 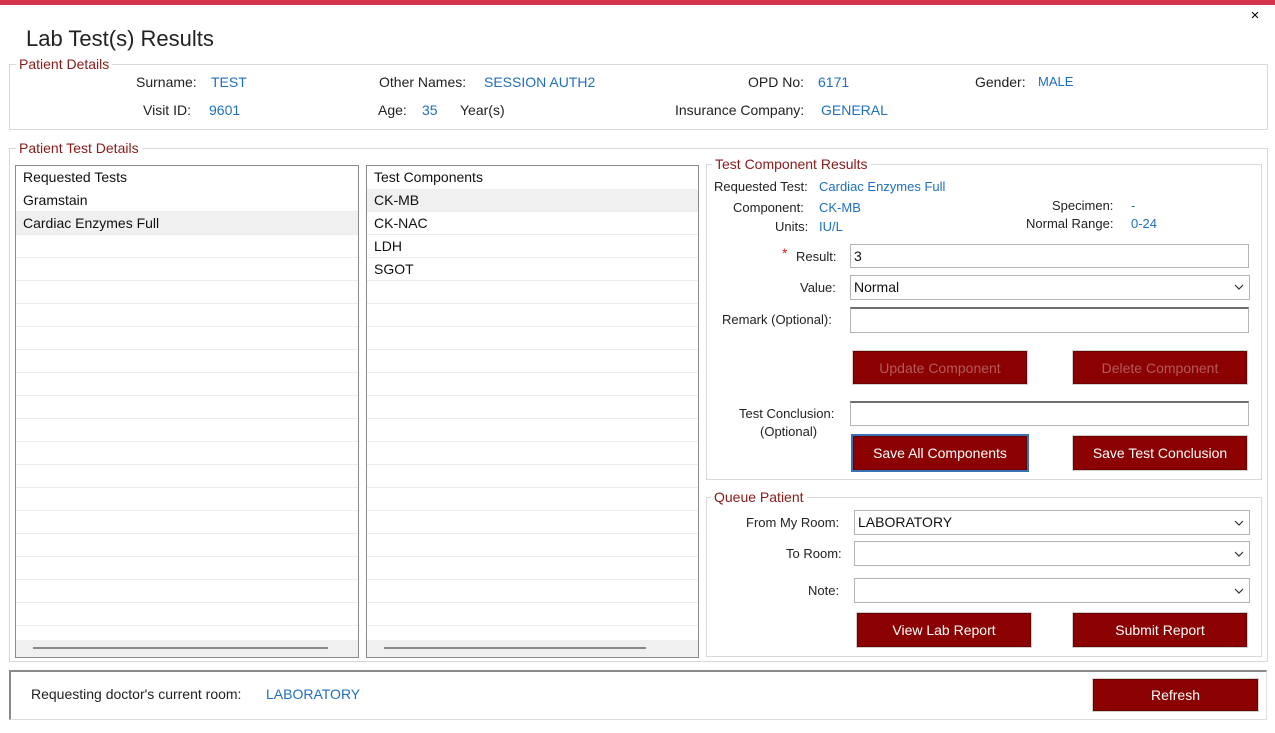 I want to click on opd-value: 6171, so click(x=834, y=82).